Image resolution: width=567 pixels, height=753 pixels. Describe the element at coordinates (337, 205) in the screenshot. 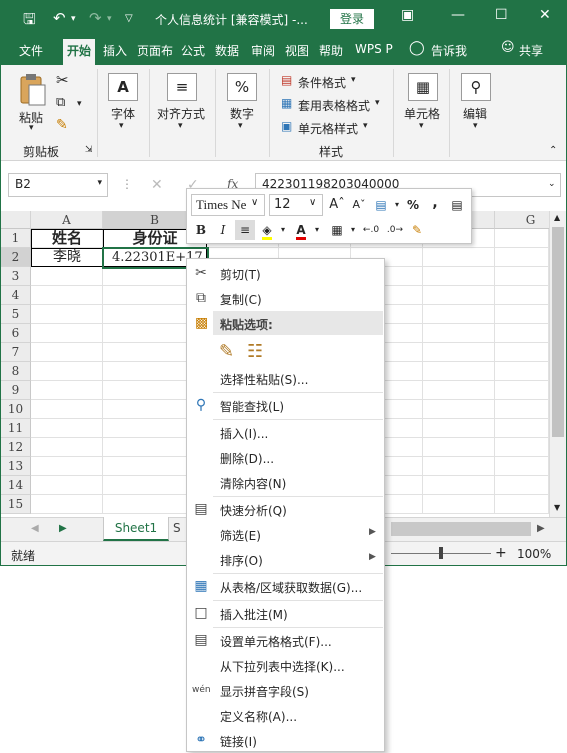

I see `increase-font-icon: Aˆ` at that location.